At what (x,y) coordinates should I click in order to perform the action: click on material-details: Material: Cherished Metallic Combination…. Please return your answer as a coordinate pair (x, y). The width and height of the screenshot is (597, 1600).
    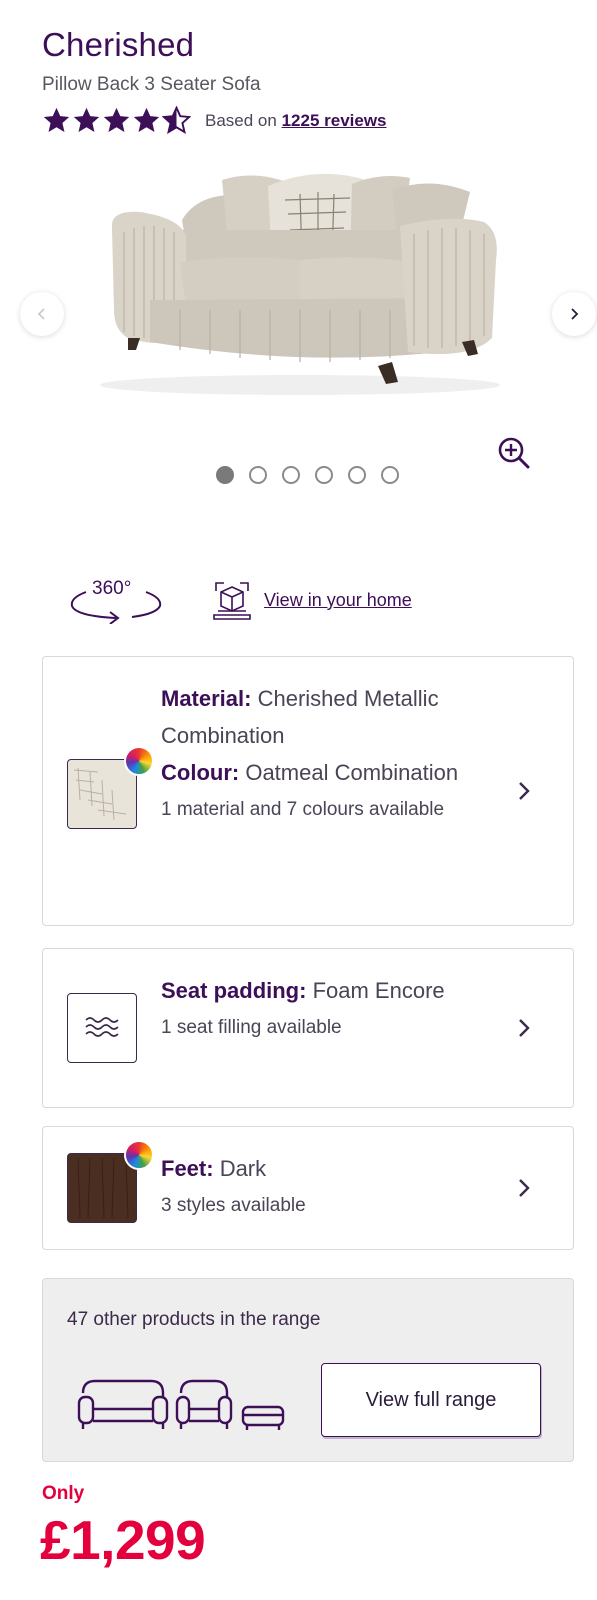
    Looking at the image, I should click on (336, 754).